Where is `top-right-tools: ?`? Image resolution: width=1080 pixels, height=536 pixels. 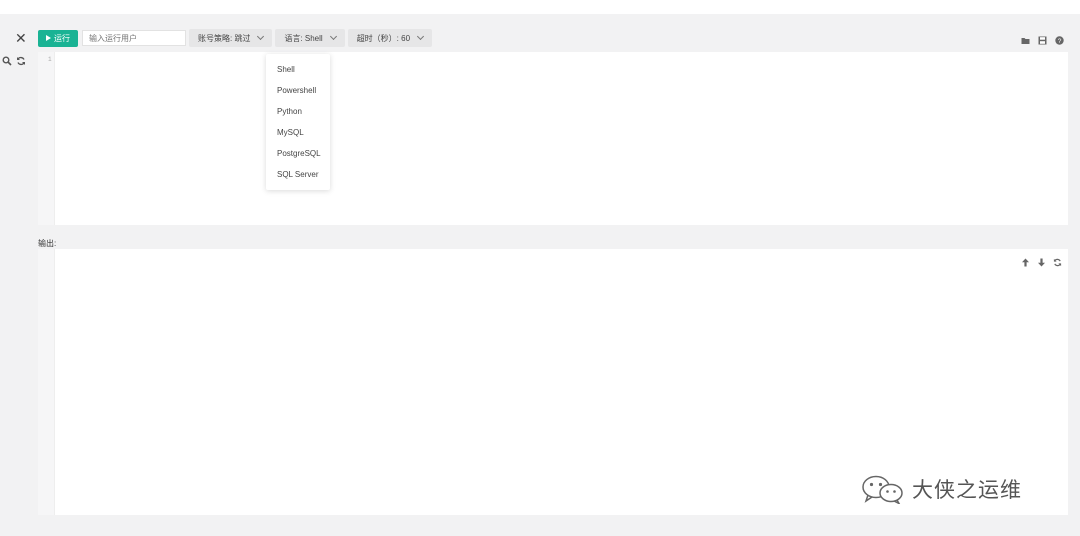
top-right-tools: ? is located at coordinates (1042, 38).